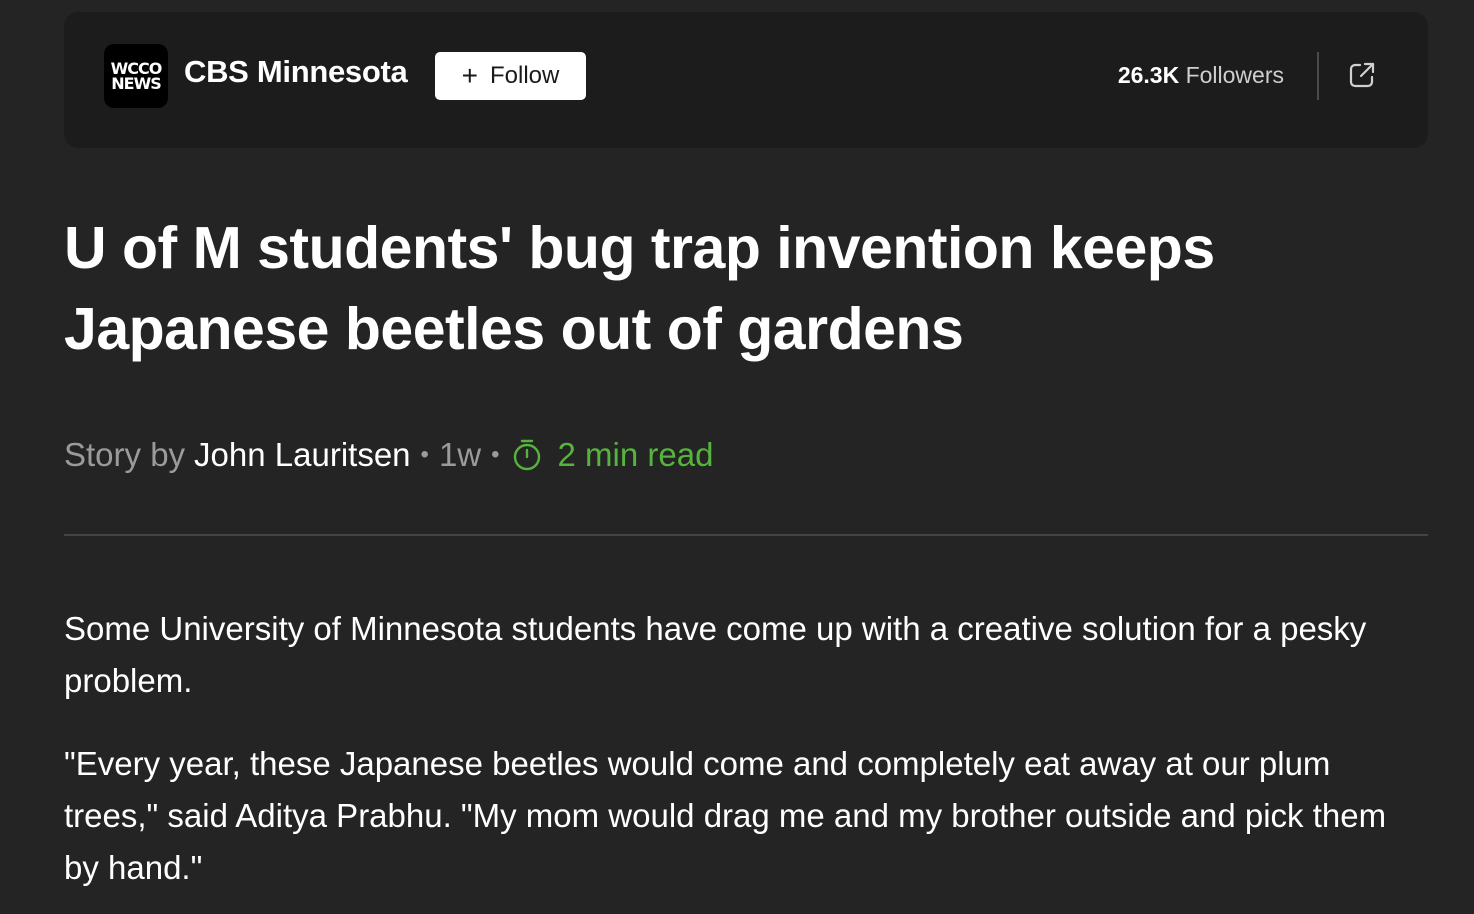  I want to click on article-age: 1w, so click(460, 454).